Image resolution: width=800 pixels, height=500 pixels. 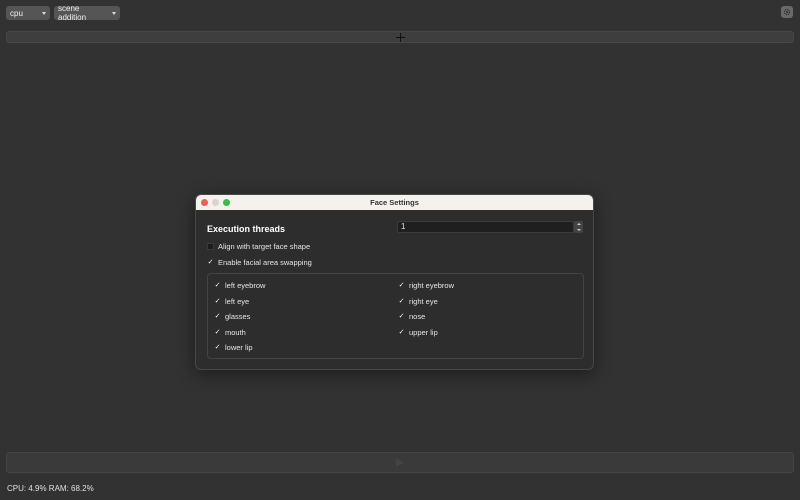 I want to click on region-label: left eyebrow, so click(x=245, y=285).